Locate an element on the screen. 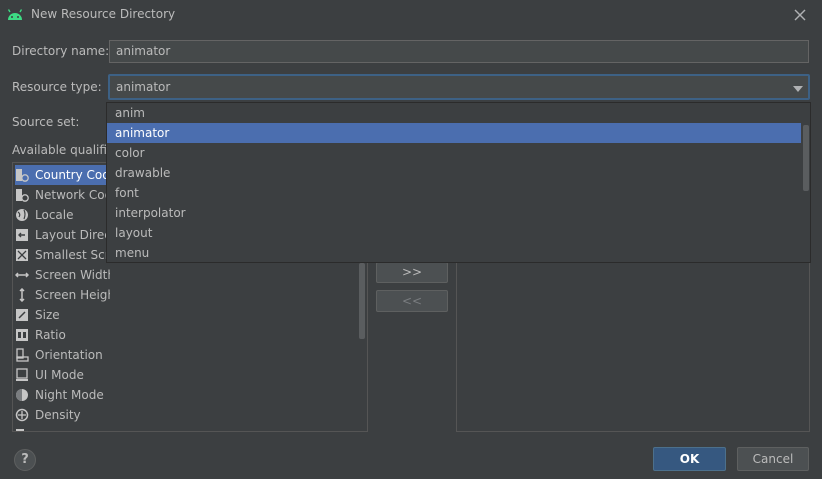 The height and width of the screenshot is (479, 822). qualifiers-scroll-thumb is located at coordinates (362, 301).